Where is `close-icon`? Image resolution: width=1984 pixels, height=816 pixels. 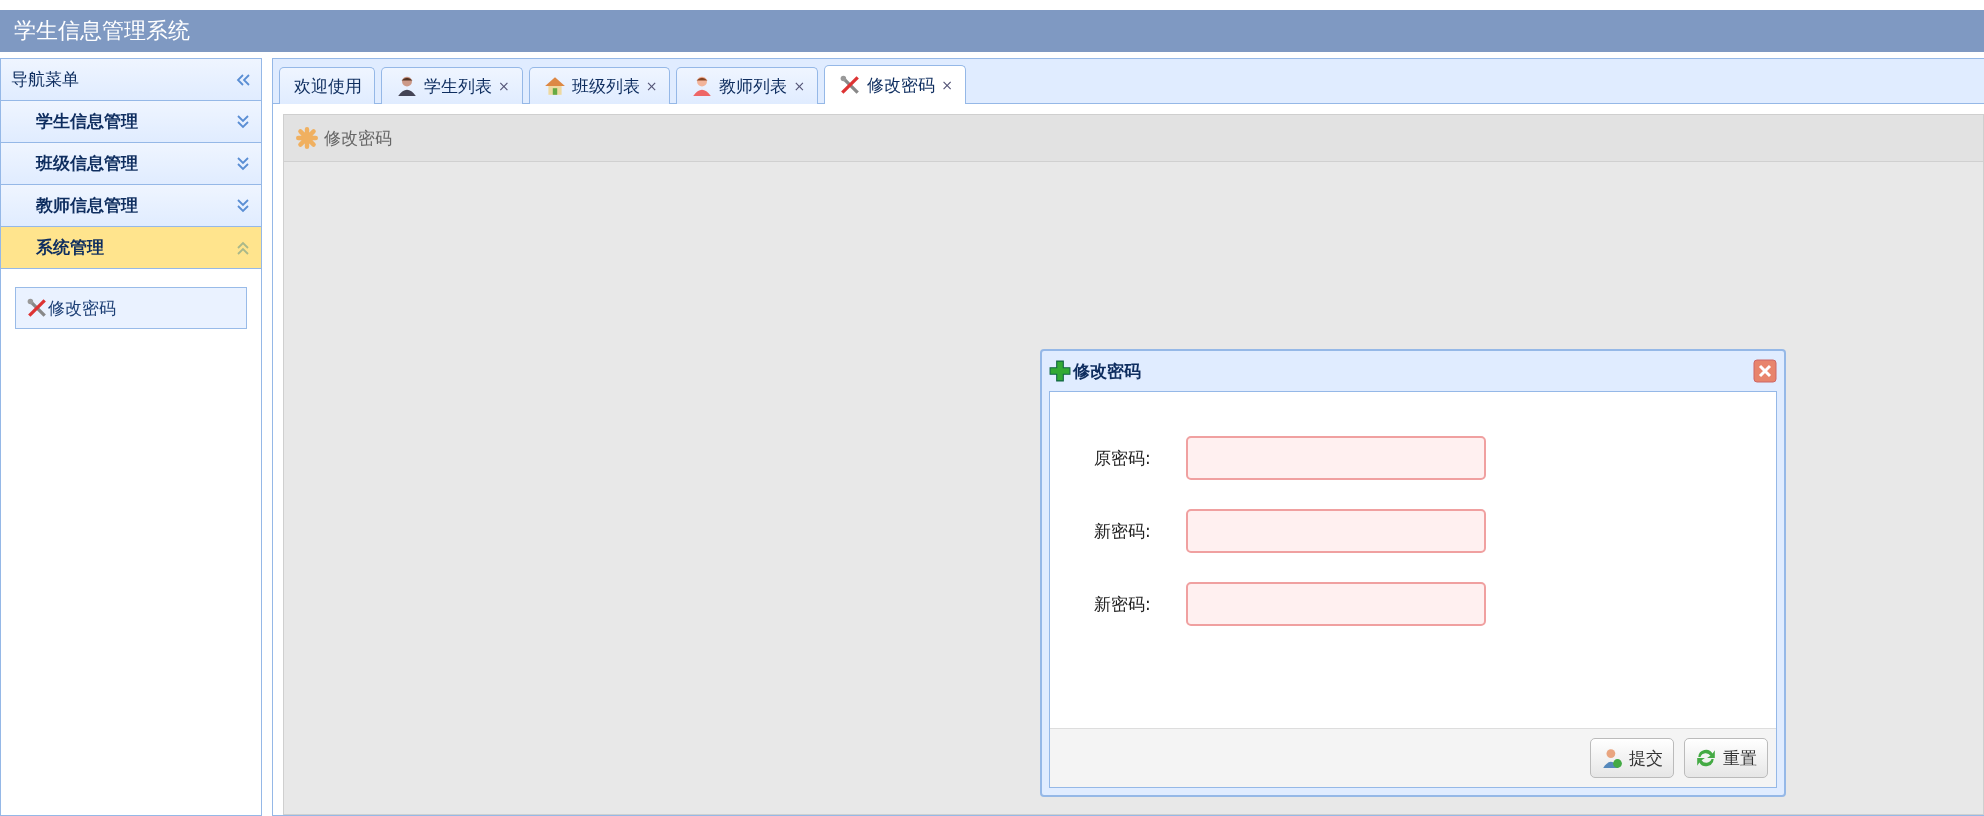
close-icon is located at coordinates (1765, 371).